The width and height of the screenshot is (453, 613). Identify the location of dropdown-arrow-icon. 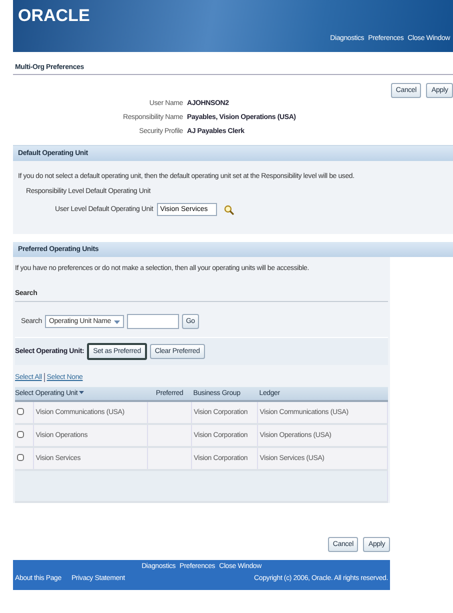
(117, 321).